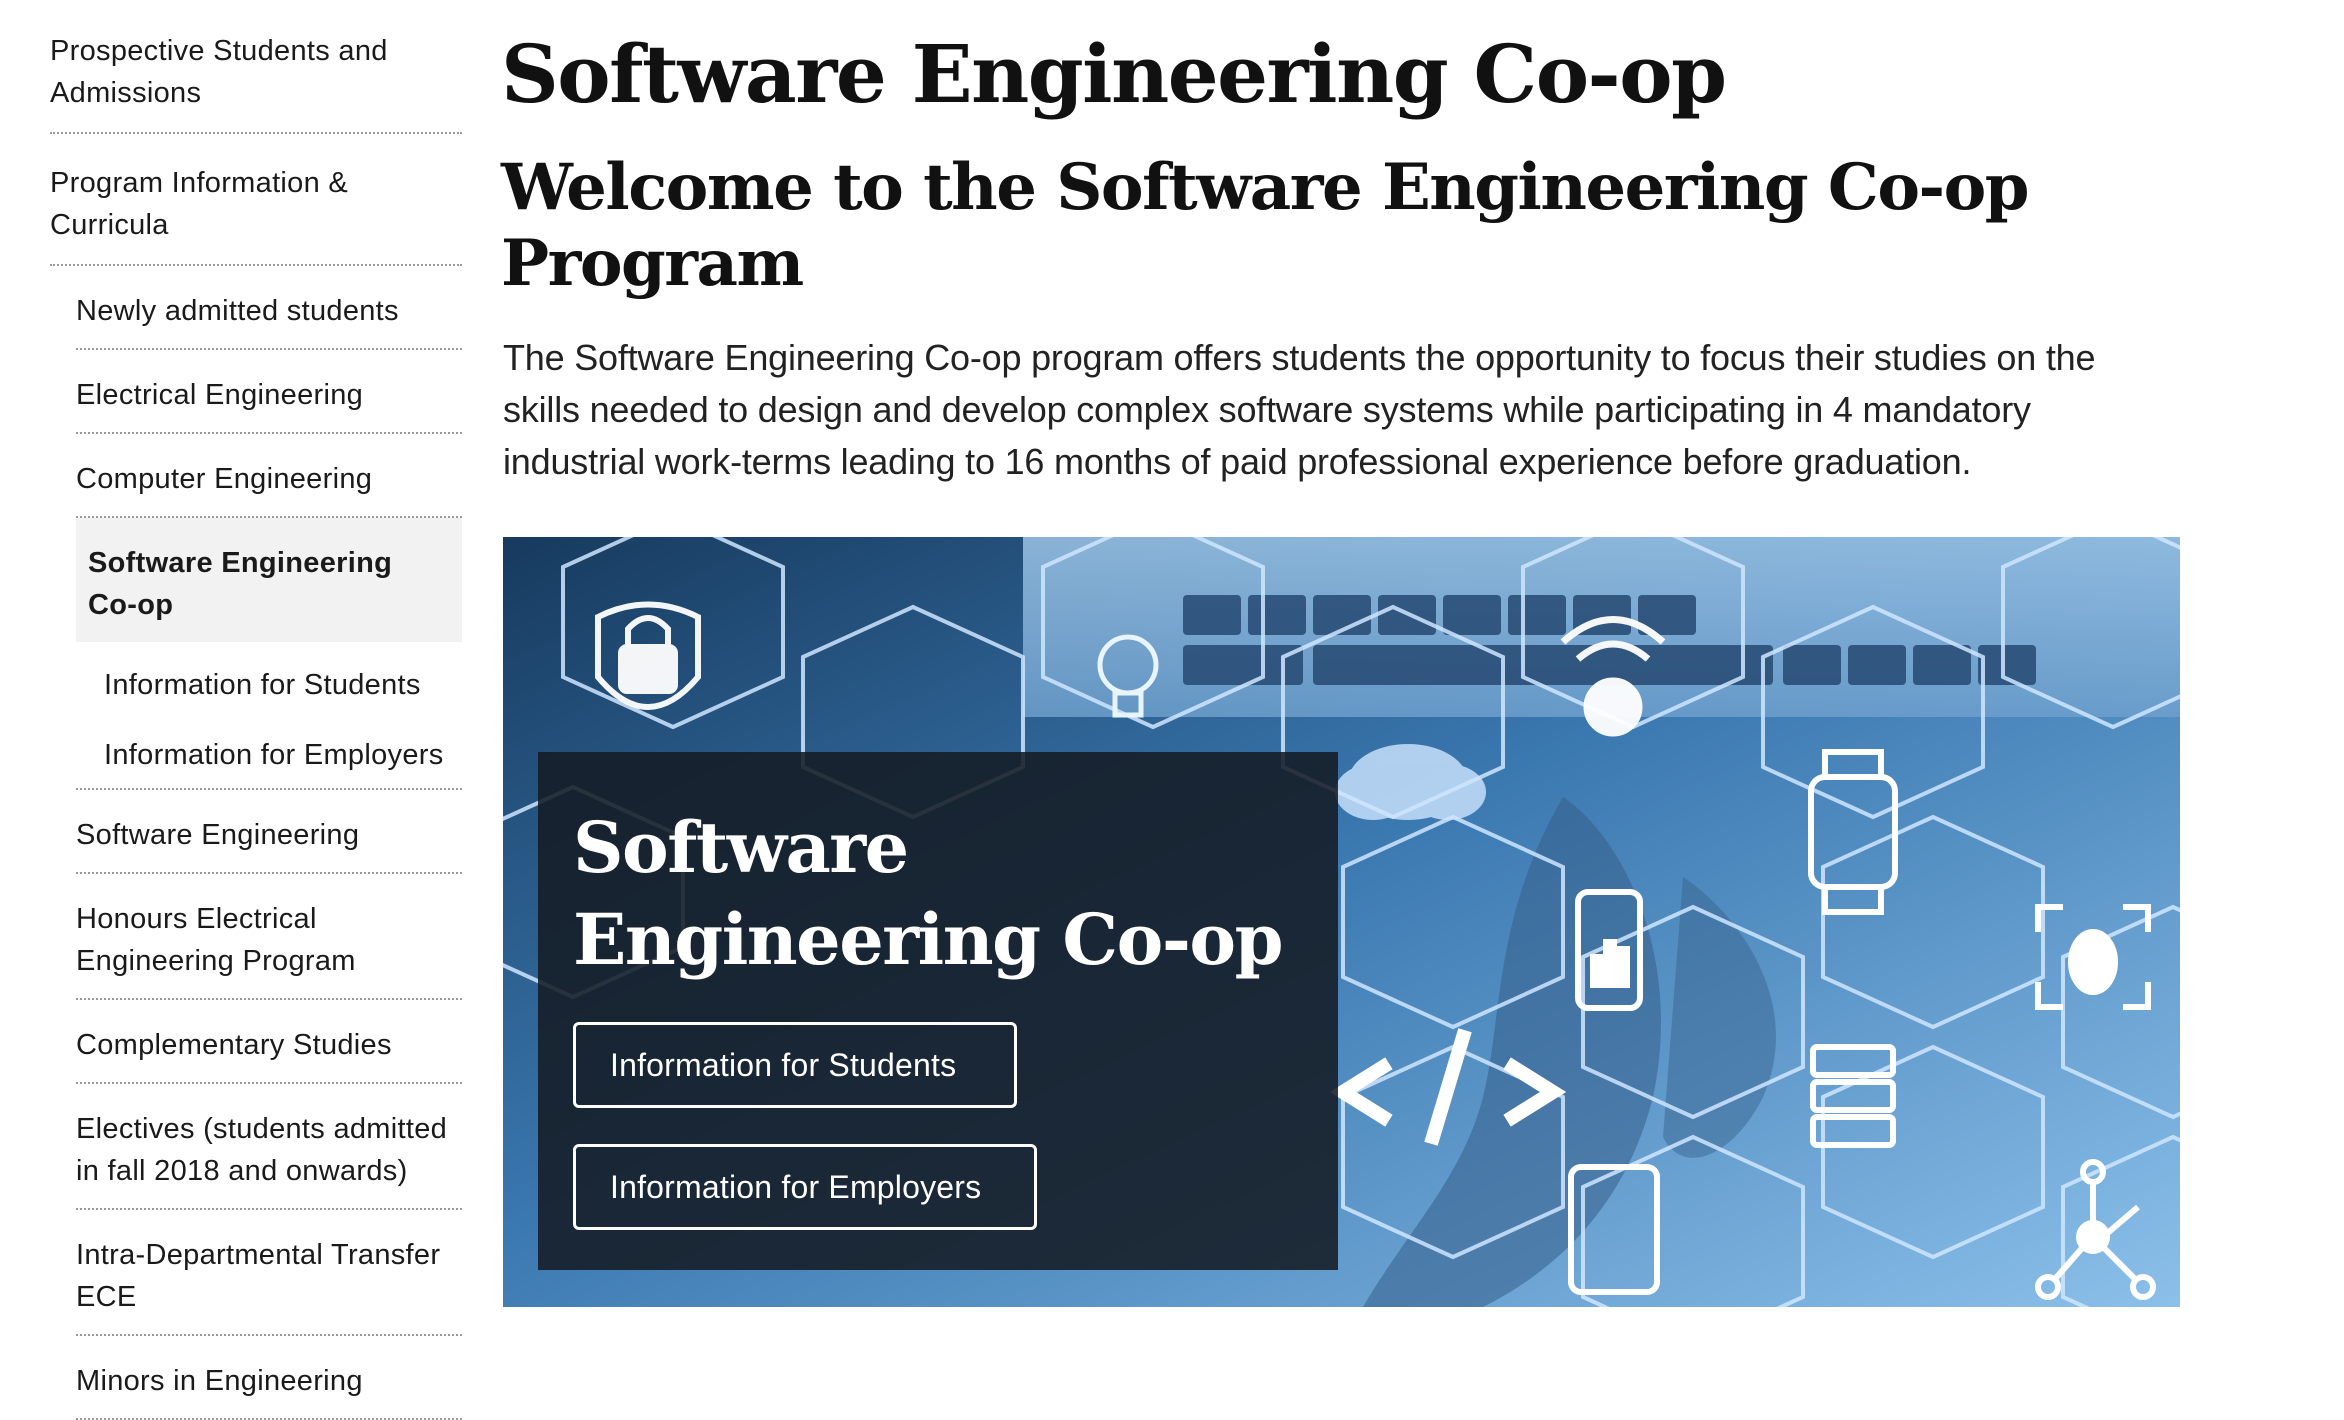 The height and width of the screenshot is (1420, 2344). I want to click on info-employers-button: Information for Employers, so click(805, 1187).